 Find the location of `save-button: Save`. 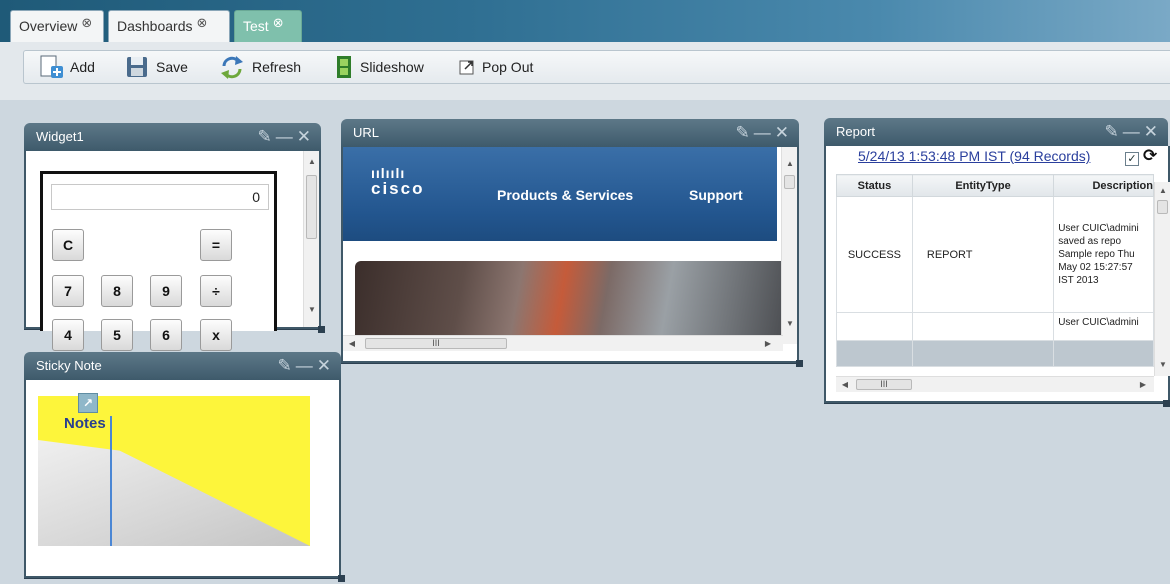

save-button: Save is located at coordinates (156, 67).